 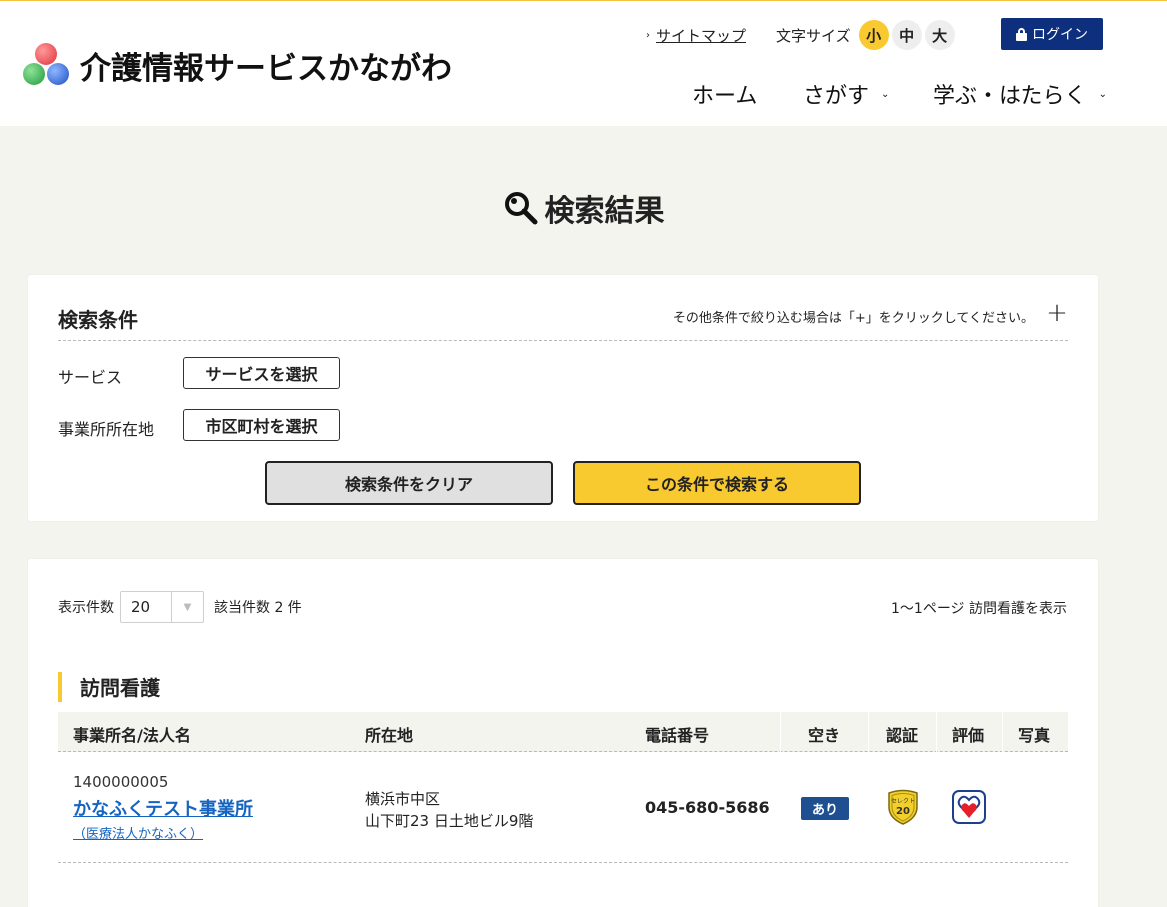 I want to click on expand-plus-icon: +, so click(x=1057, y=313).